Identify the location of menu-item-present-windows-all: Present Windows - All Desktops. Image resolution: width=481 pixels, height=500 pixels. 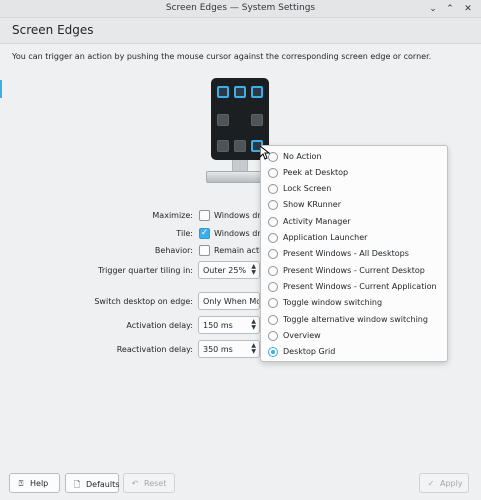
(354, 254).